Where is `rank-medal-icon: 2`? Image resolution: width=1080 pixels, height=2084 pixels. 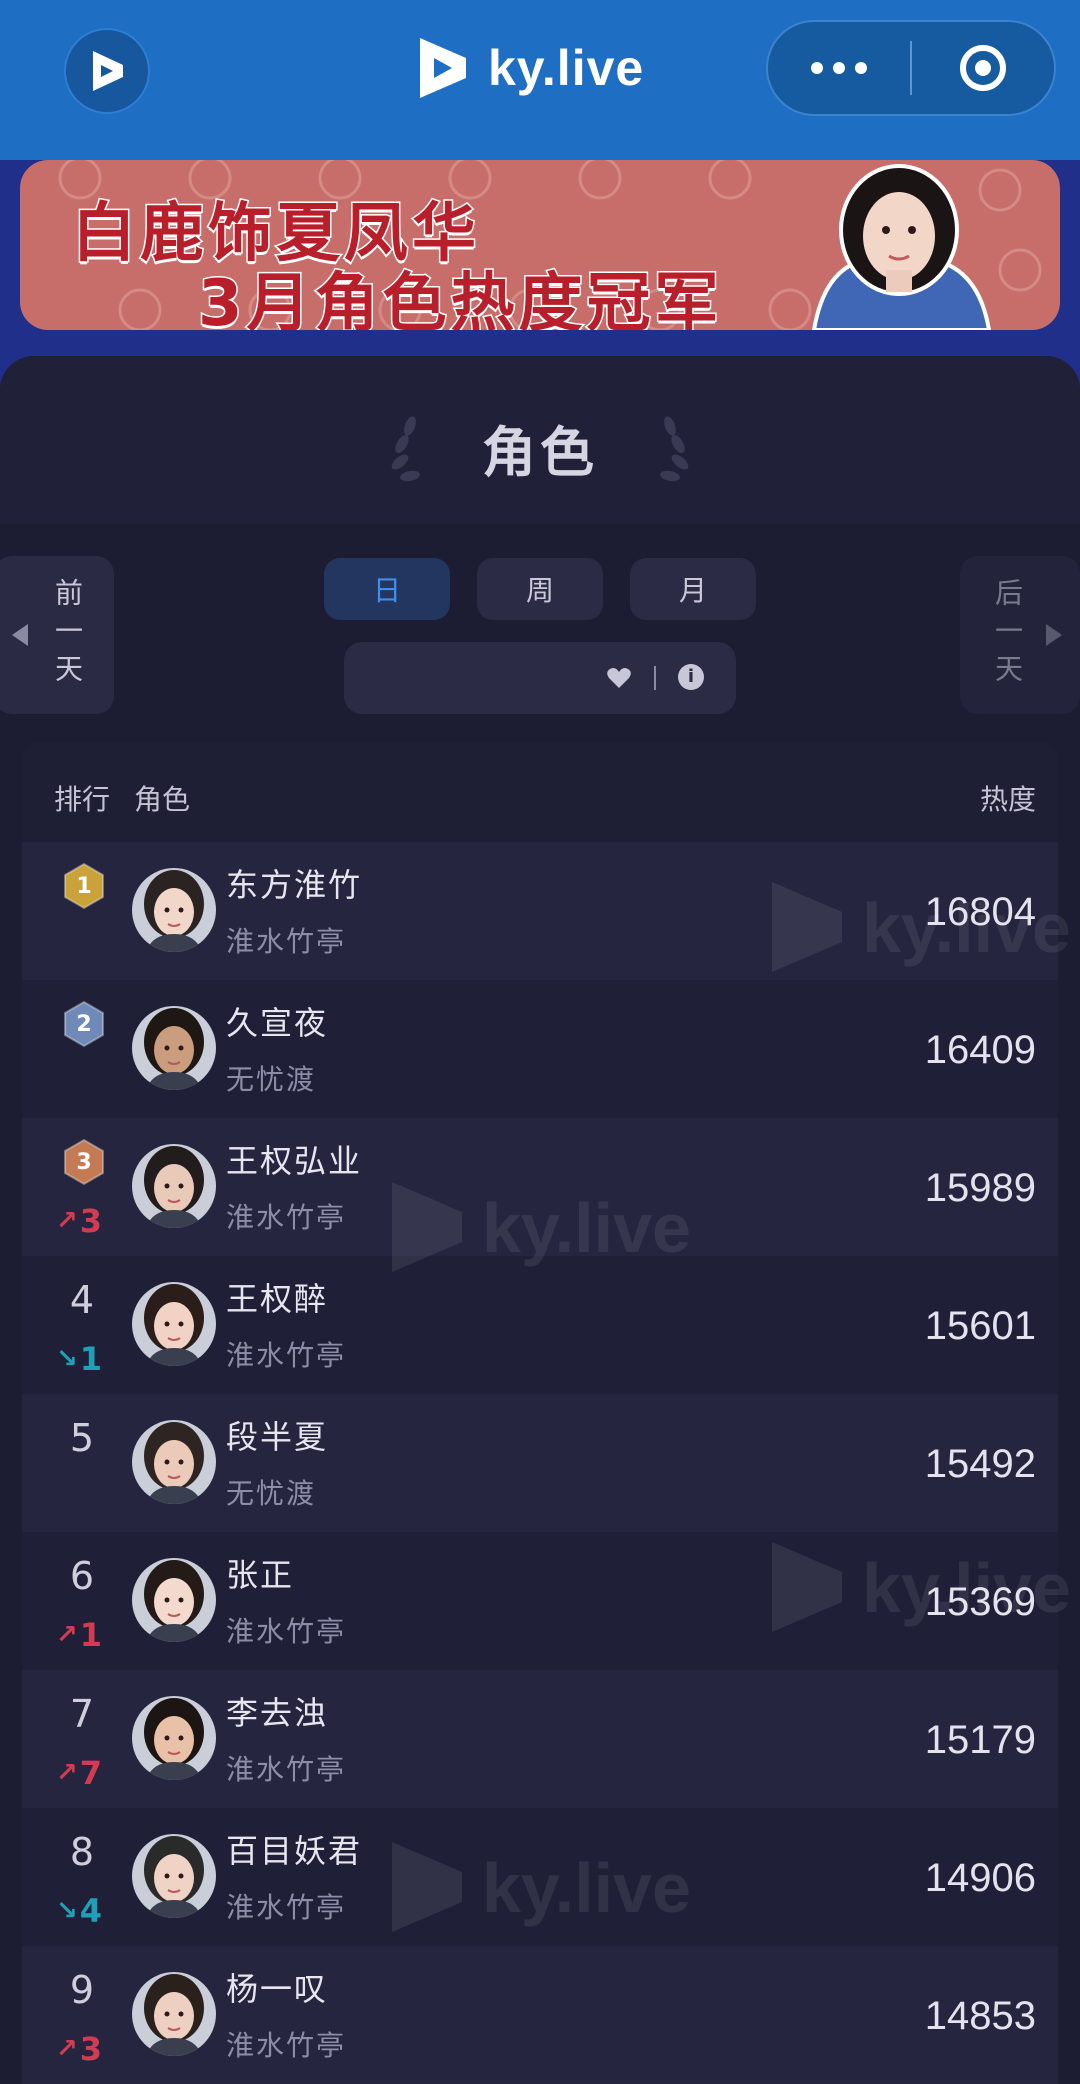
rank-medal-icon: 2 is located at coordinates (84, 1024).